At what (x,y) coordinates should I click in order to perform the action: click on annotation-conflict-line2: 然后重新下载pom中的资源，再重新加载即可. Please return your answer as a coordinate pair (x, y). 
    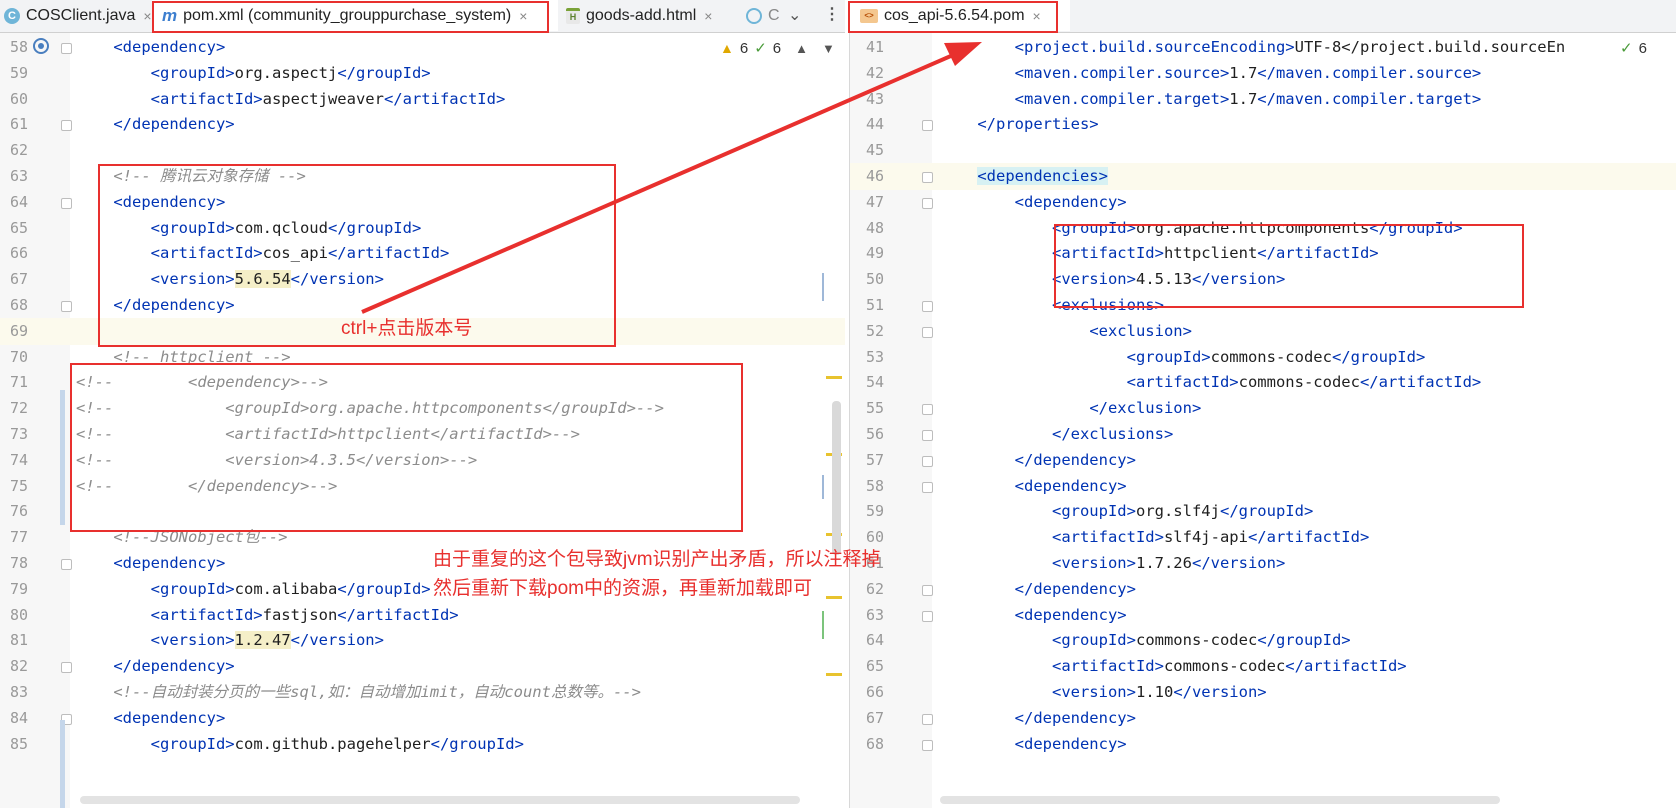
    Looking at the image, I should click on (622, 588).